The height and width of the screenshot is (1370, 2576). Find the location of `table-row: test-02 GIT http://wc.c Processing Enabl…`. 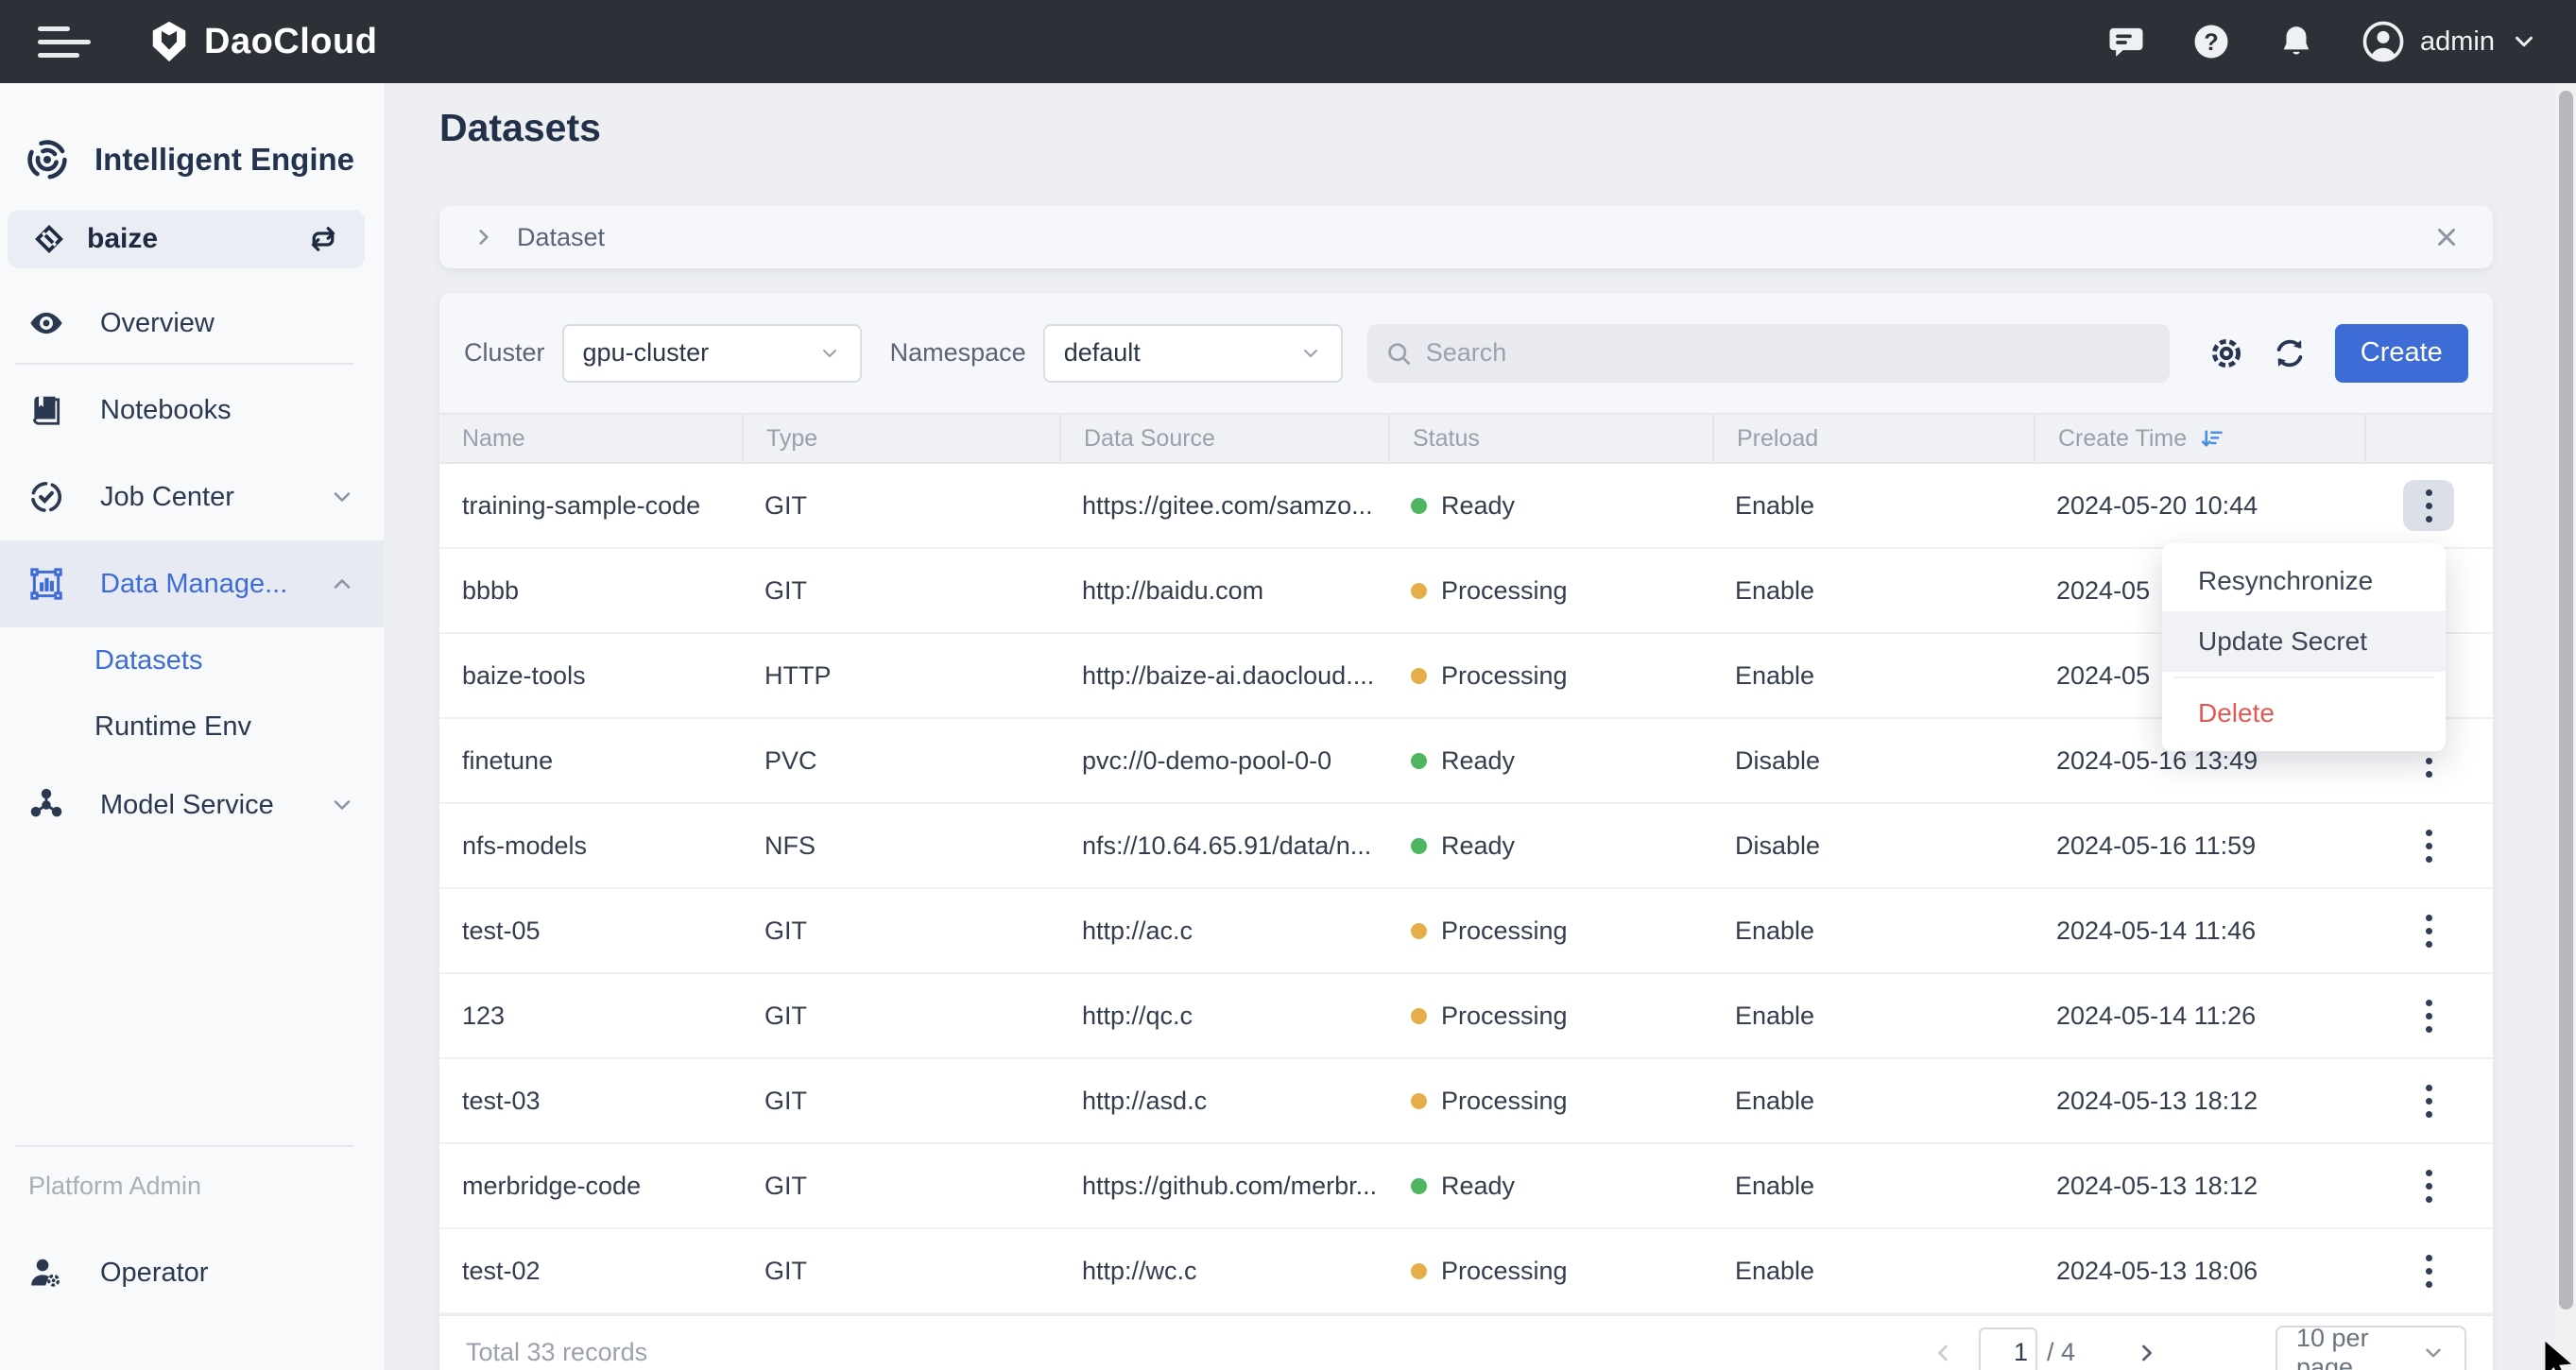

table-row: test-02 GIT http://wc.c Processing Enabl… is located at coordinates (1466, 1271).